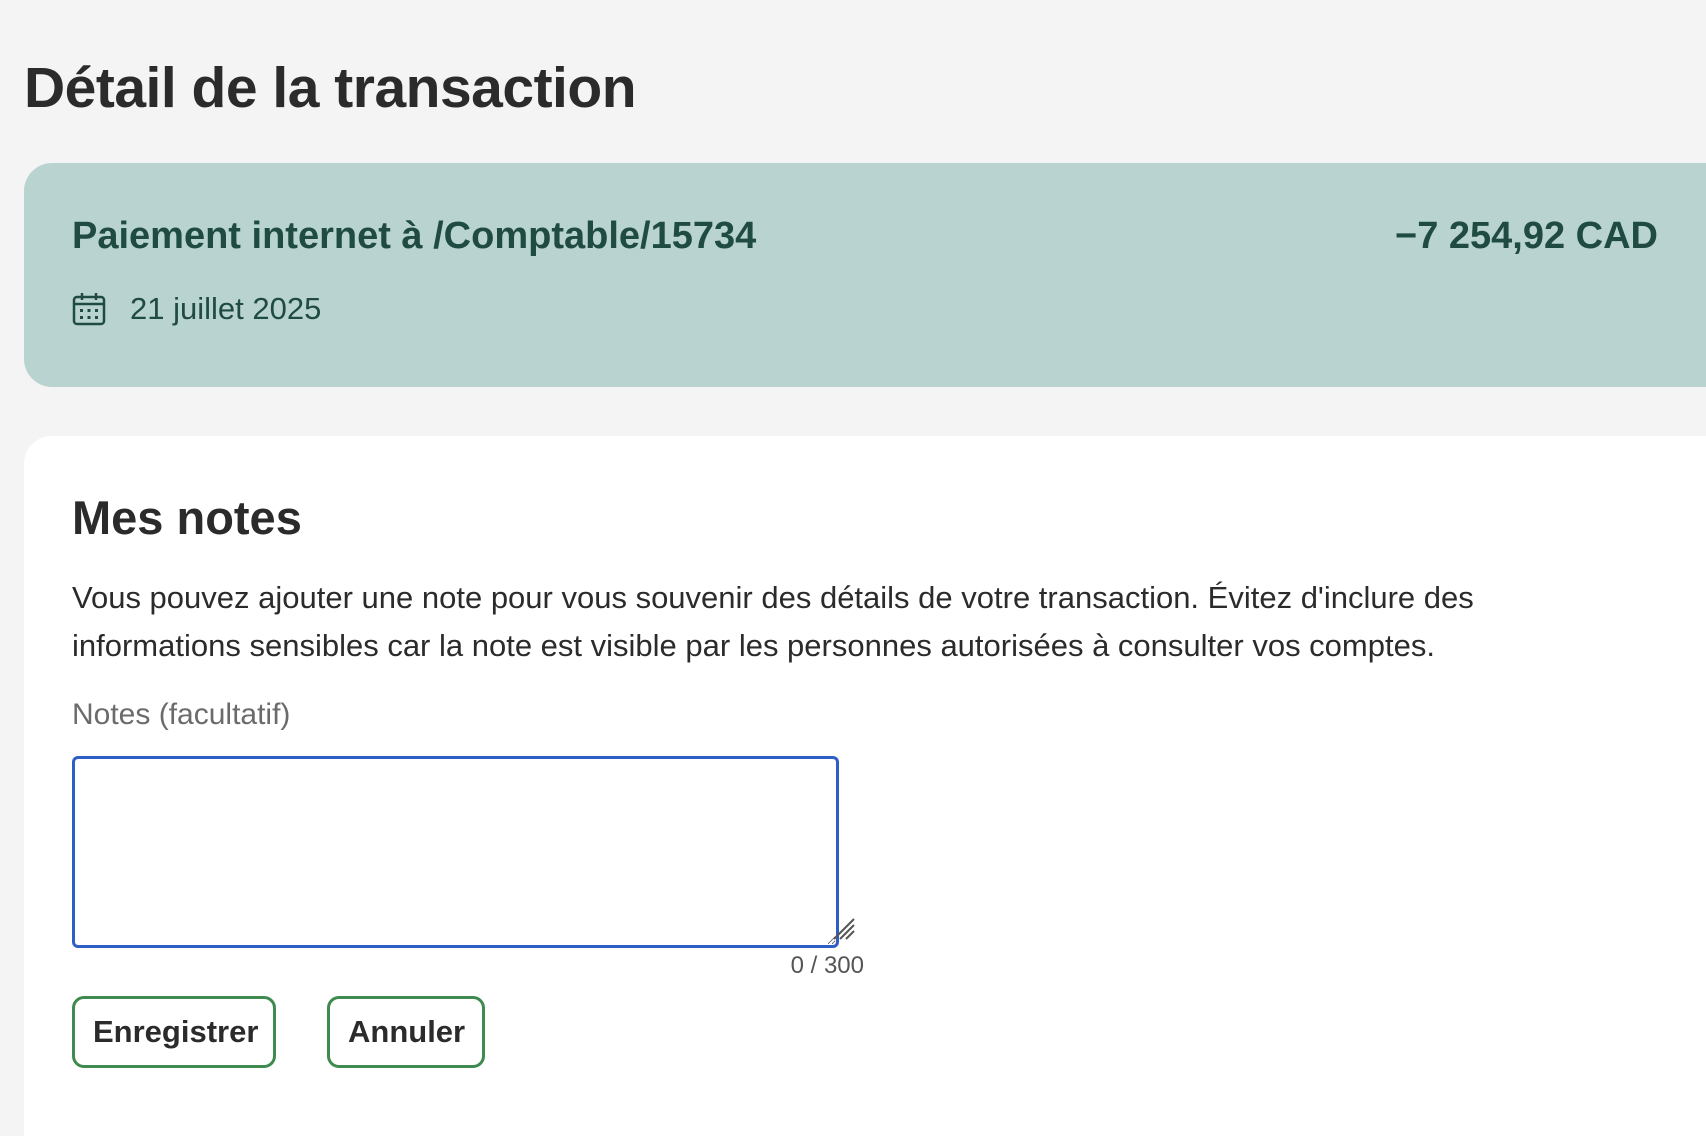  What do you see at coordinates (827, 965) in the screenshot?
I see `character-counter: 0 / 300` at bounding box center [827, 965].